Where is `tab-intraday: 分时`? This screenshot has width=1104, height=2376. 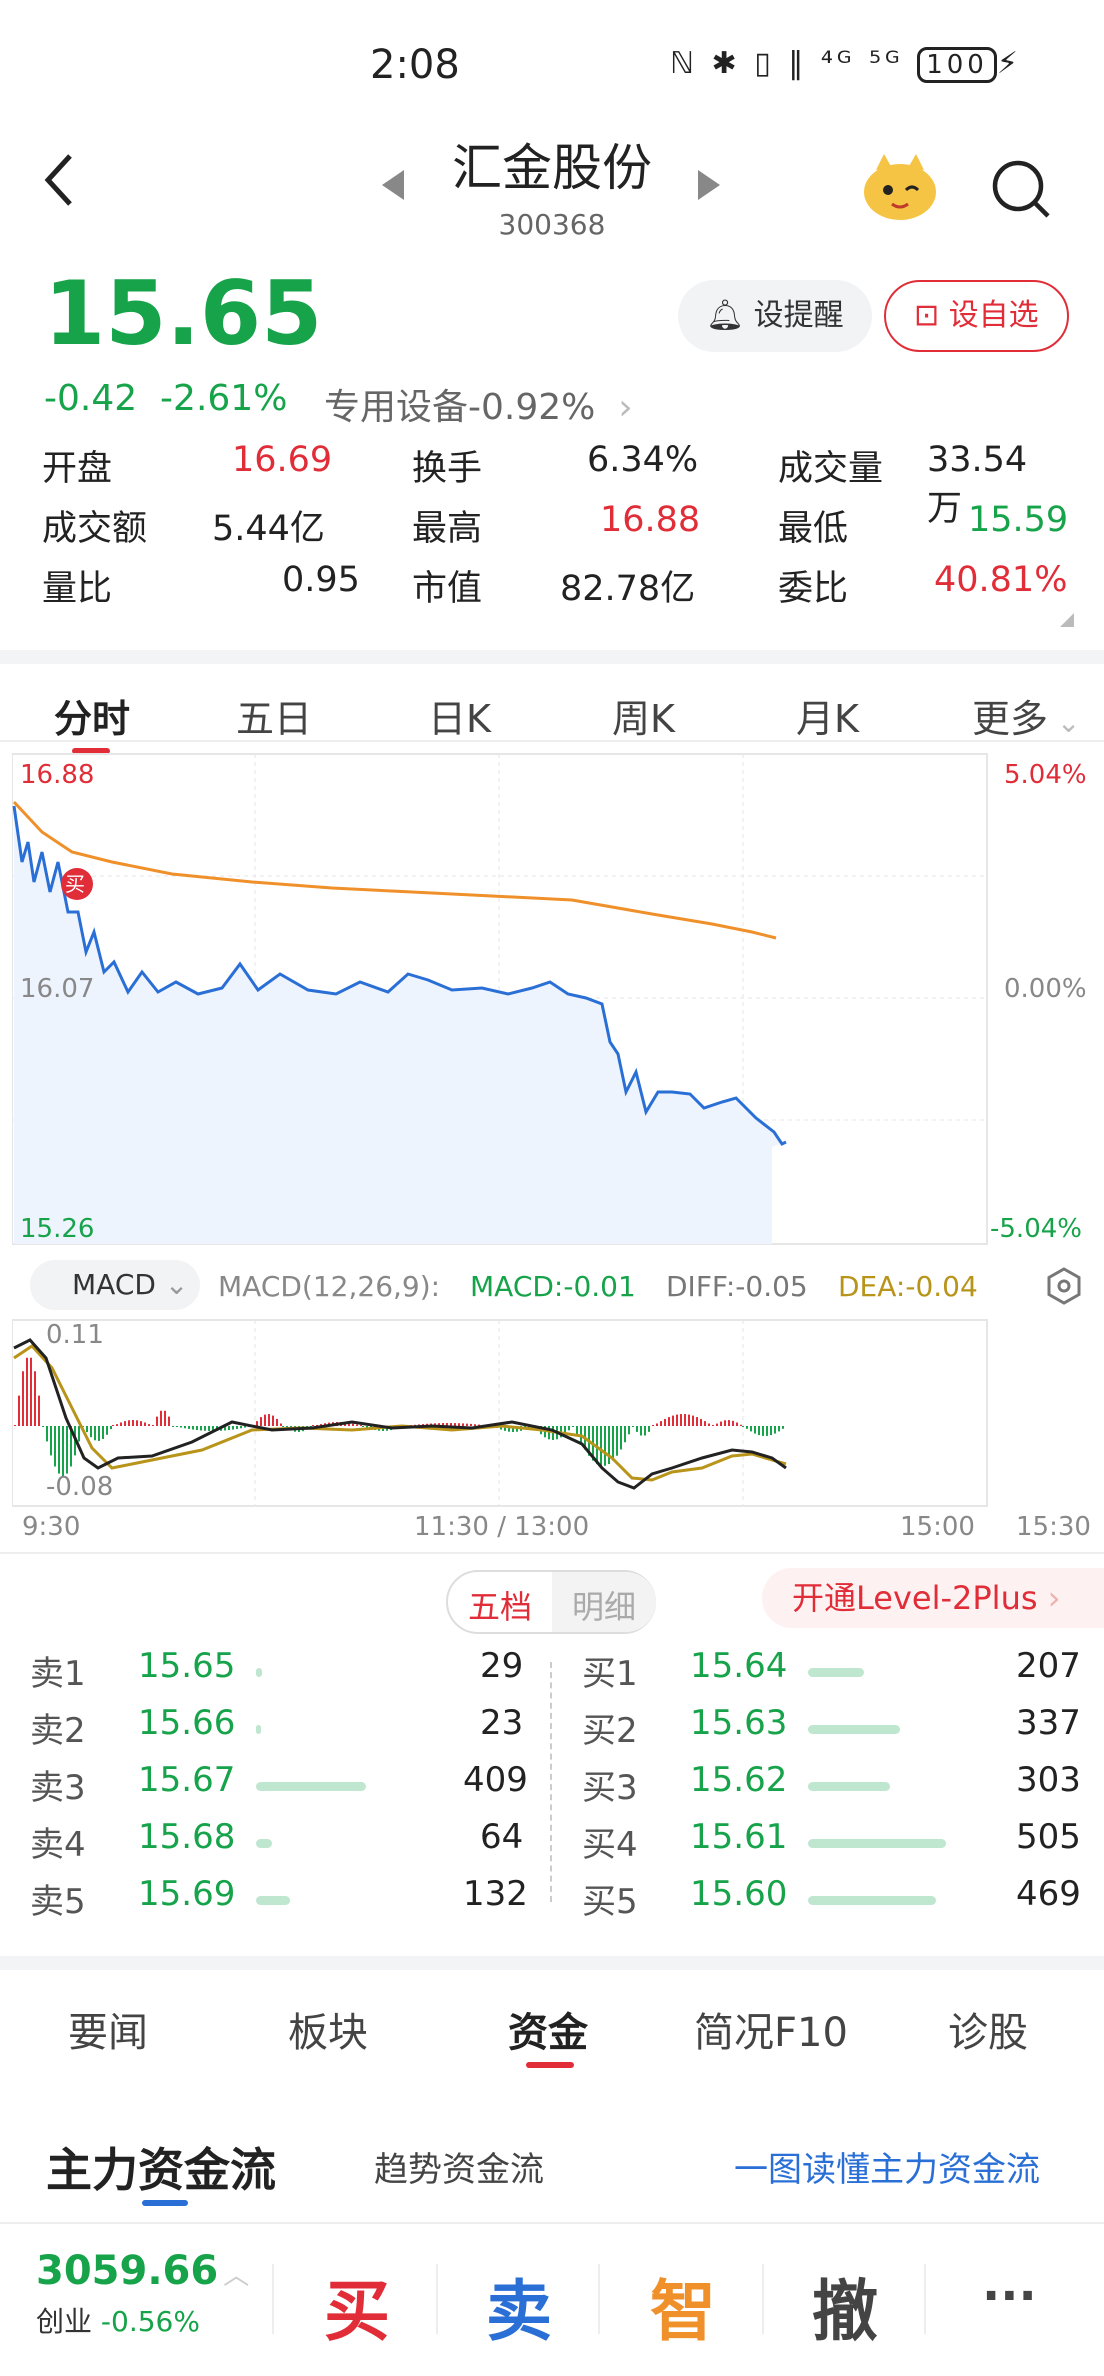
tab-intraday: 分时 is located at coordinates (92, 715).